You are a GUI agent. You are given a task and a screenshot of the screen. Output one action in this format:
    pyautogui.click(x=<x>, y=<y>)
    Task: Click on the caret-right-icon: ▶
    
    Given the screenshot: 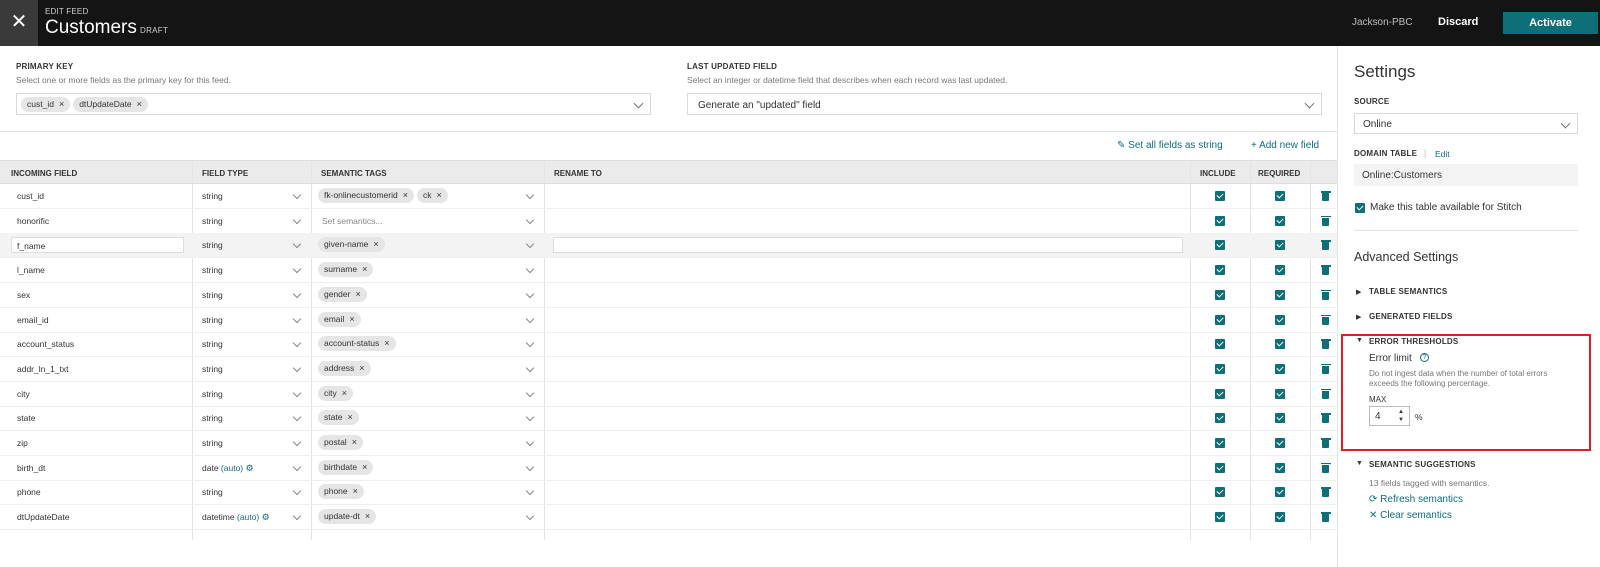 What is the action you would take?
    pyautogui.click(x=1358, y=292)
    